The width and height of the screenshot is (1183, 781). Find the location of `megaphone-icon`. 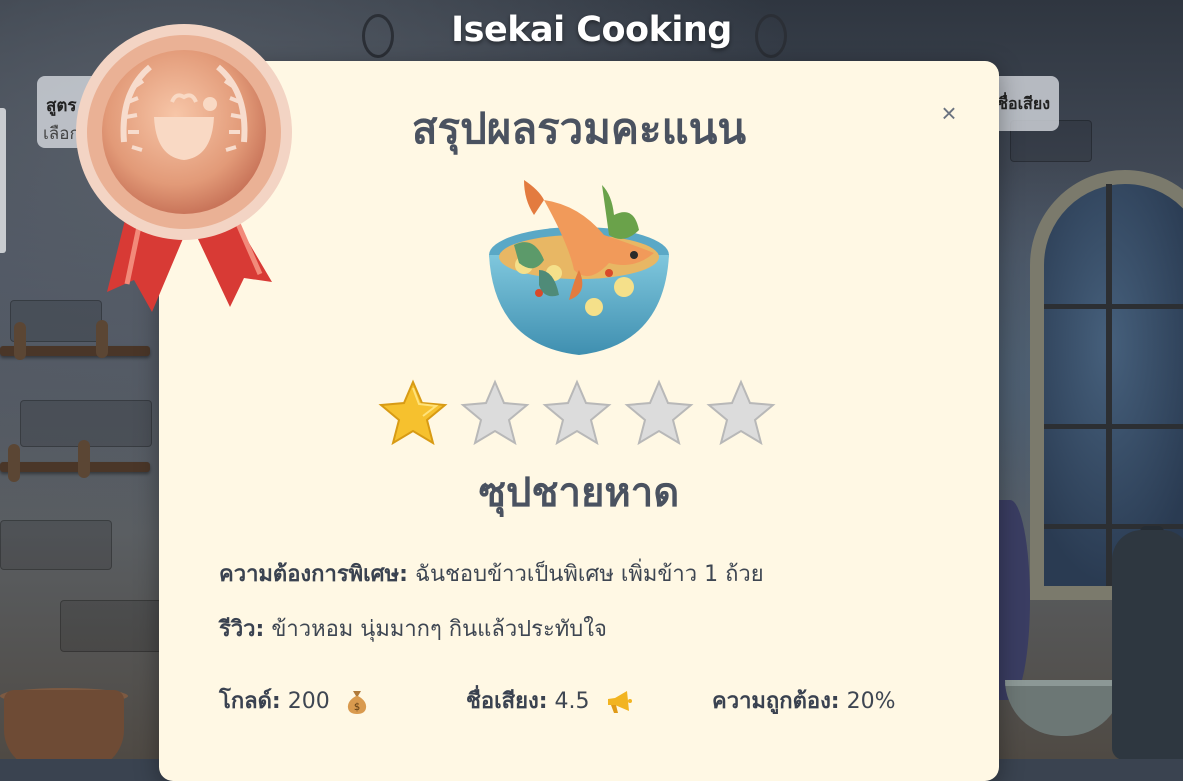

megaphone-icon is located at coordinates (619, 702).